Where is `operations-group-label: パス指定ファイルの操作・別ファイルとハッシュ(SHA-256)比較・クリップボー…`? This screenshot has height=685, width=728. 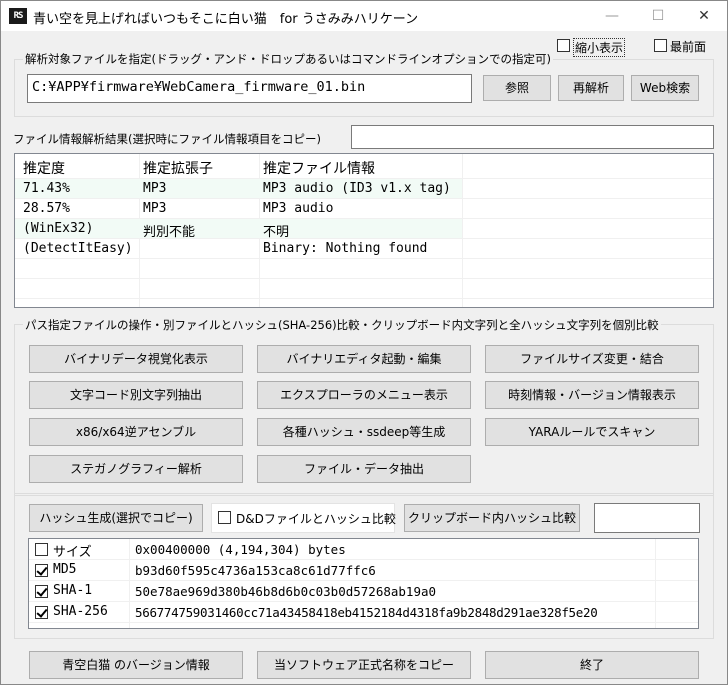
operations-group-label: パス指定ファイルの操作・別ファイルとハッシュ(SHA-256)比較・クリップボー… is located at coordinates (342, 325).